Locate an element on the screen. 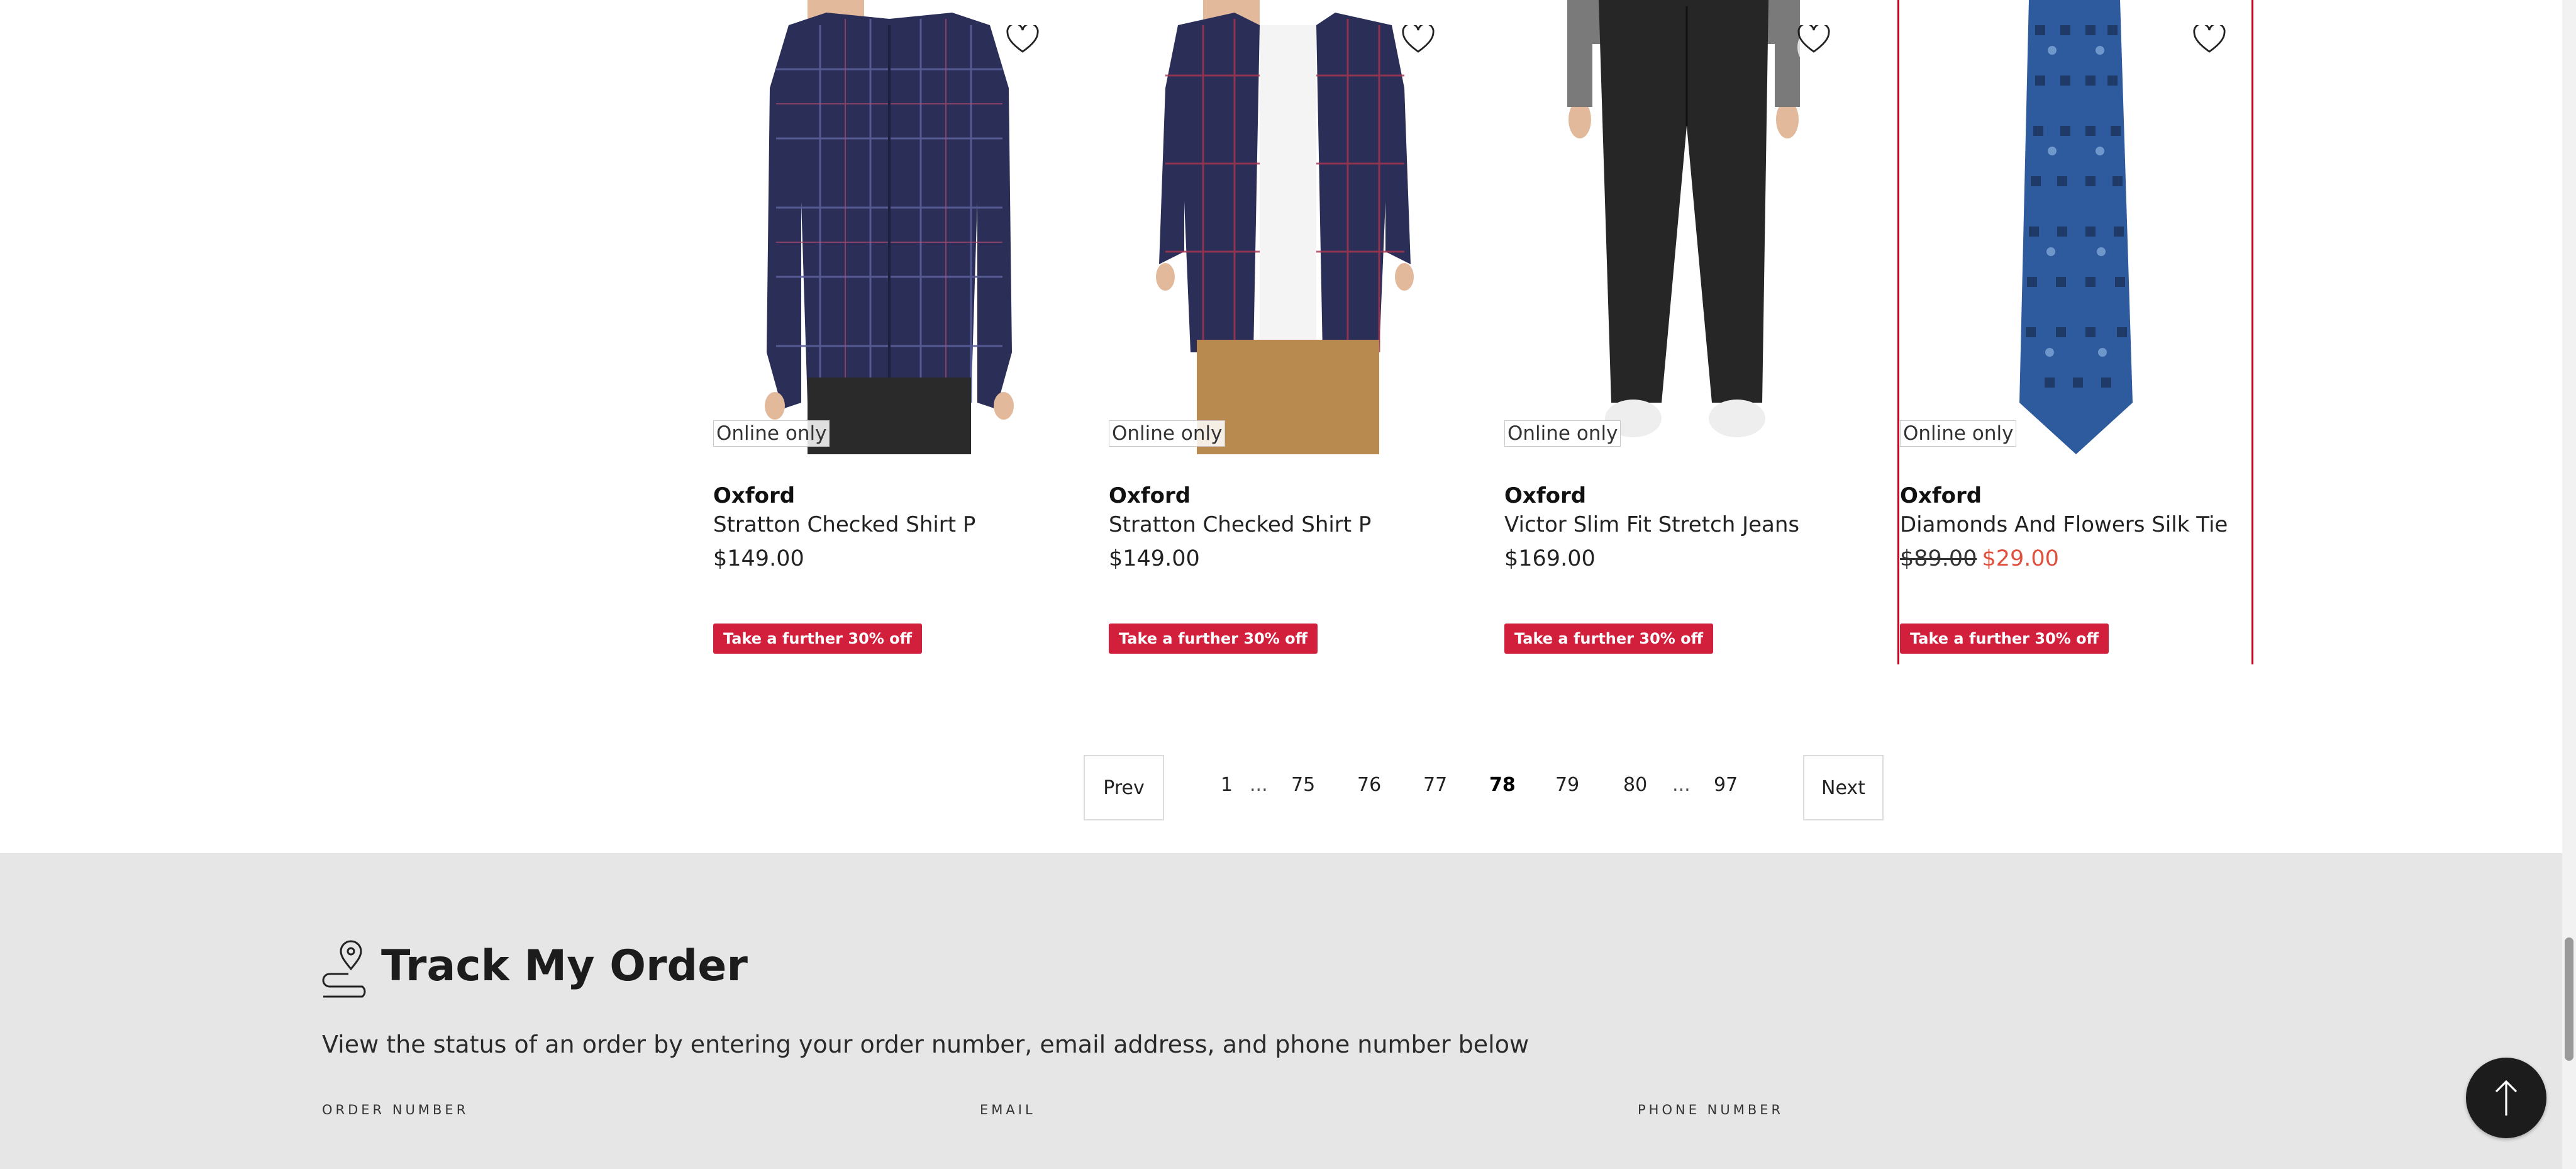 This screenshot has width=2576, height=1169. page-link: 77 is located at coordinates (1435, 785).